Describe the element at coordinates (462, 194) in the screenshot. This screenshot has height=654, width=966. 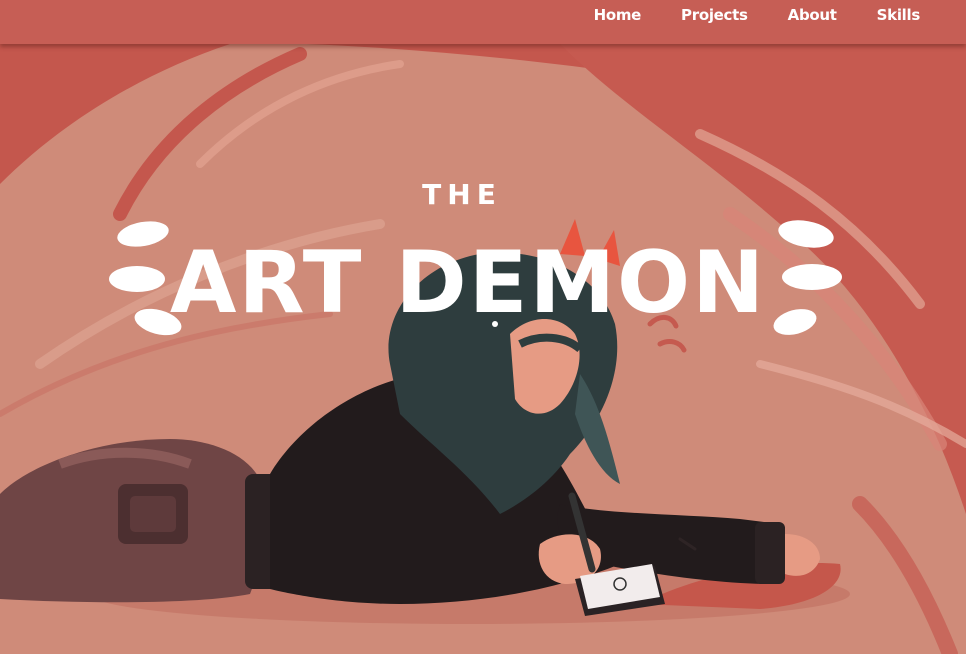
I see `logo-the: THE` at that location.